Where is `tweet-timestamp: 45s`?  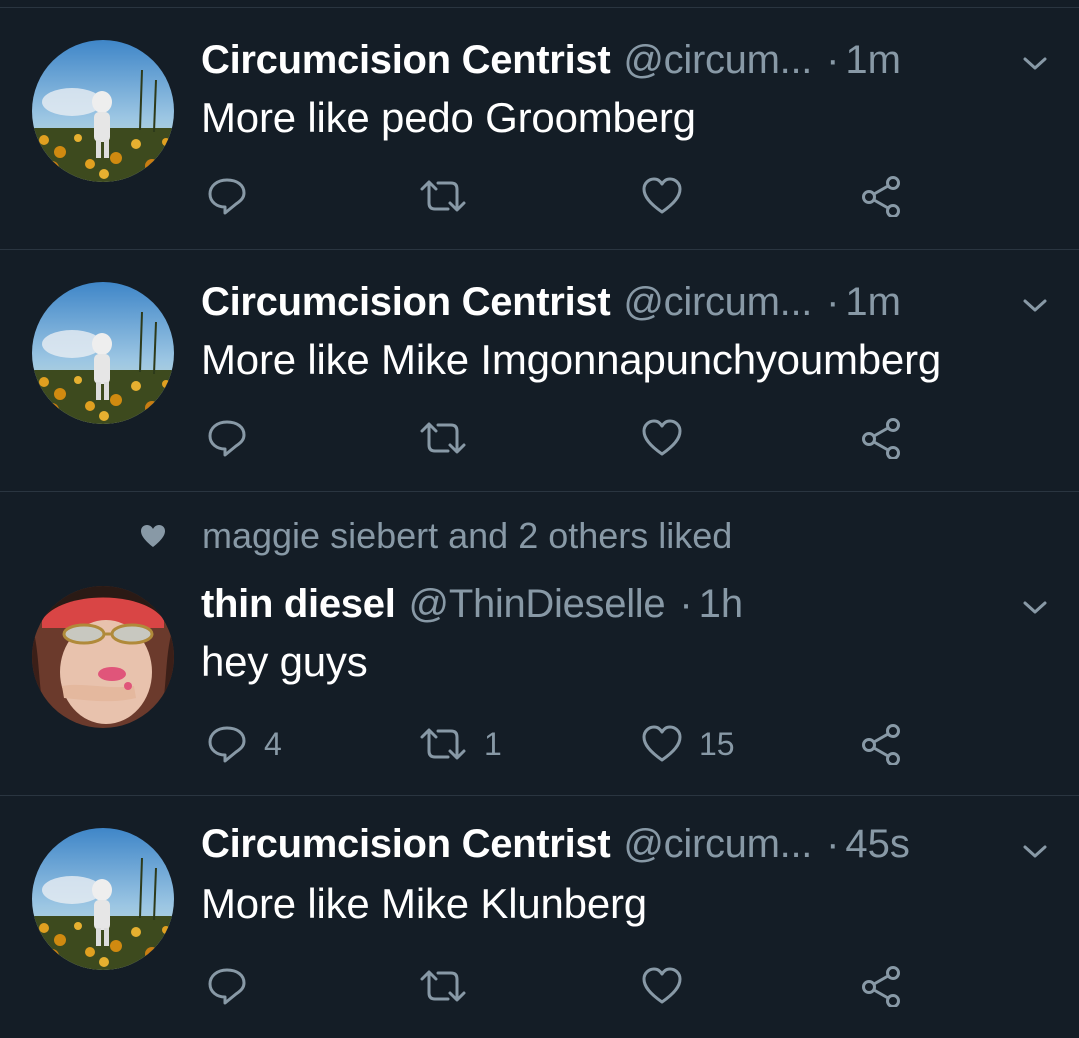
tweet-timestamp: 45s is located at coordinates (877, 844).